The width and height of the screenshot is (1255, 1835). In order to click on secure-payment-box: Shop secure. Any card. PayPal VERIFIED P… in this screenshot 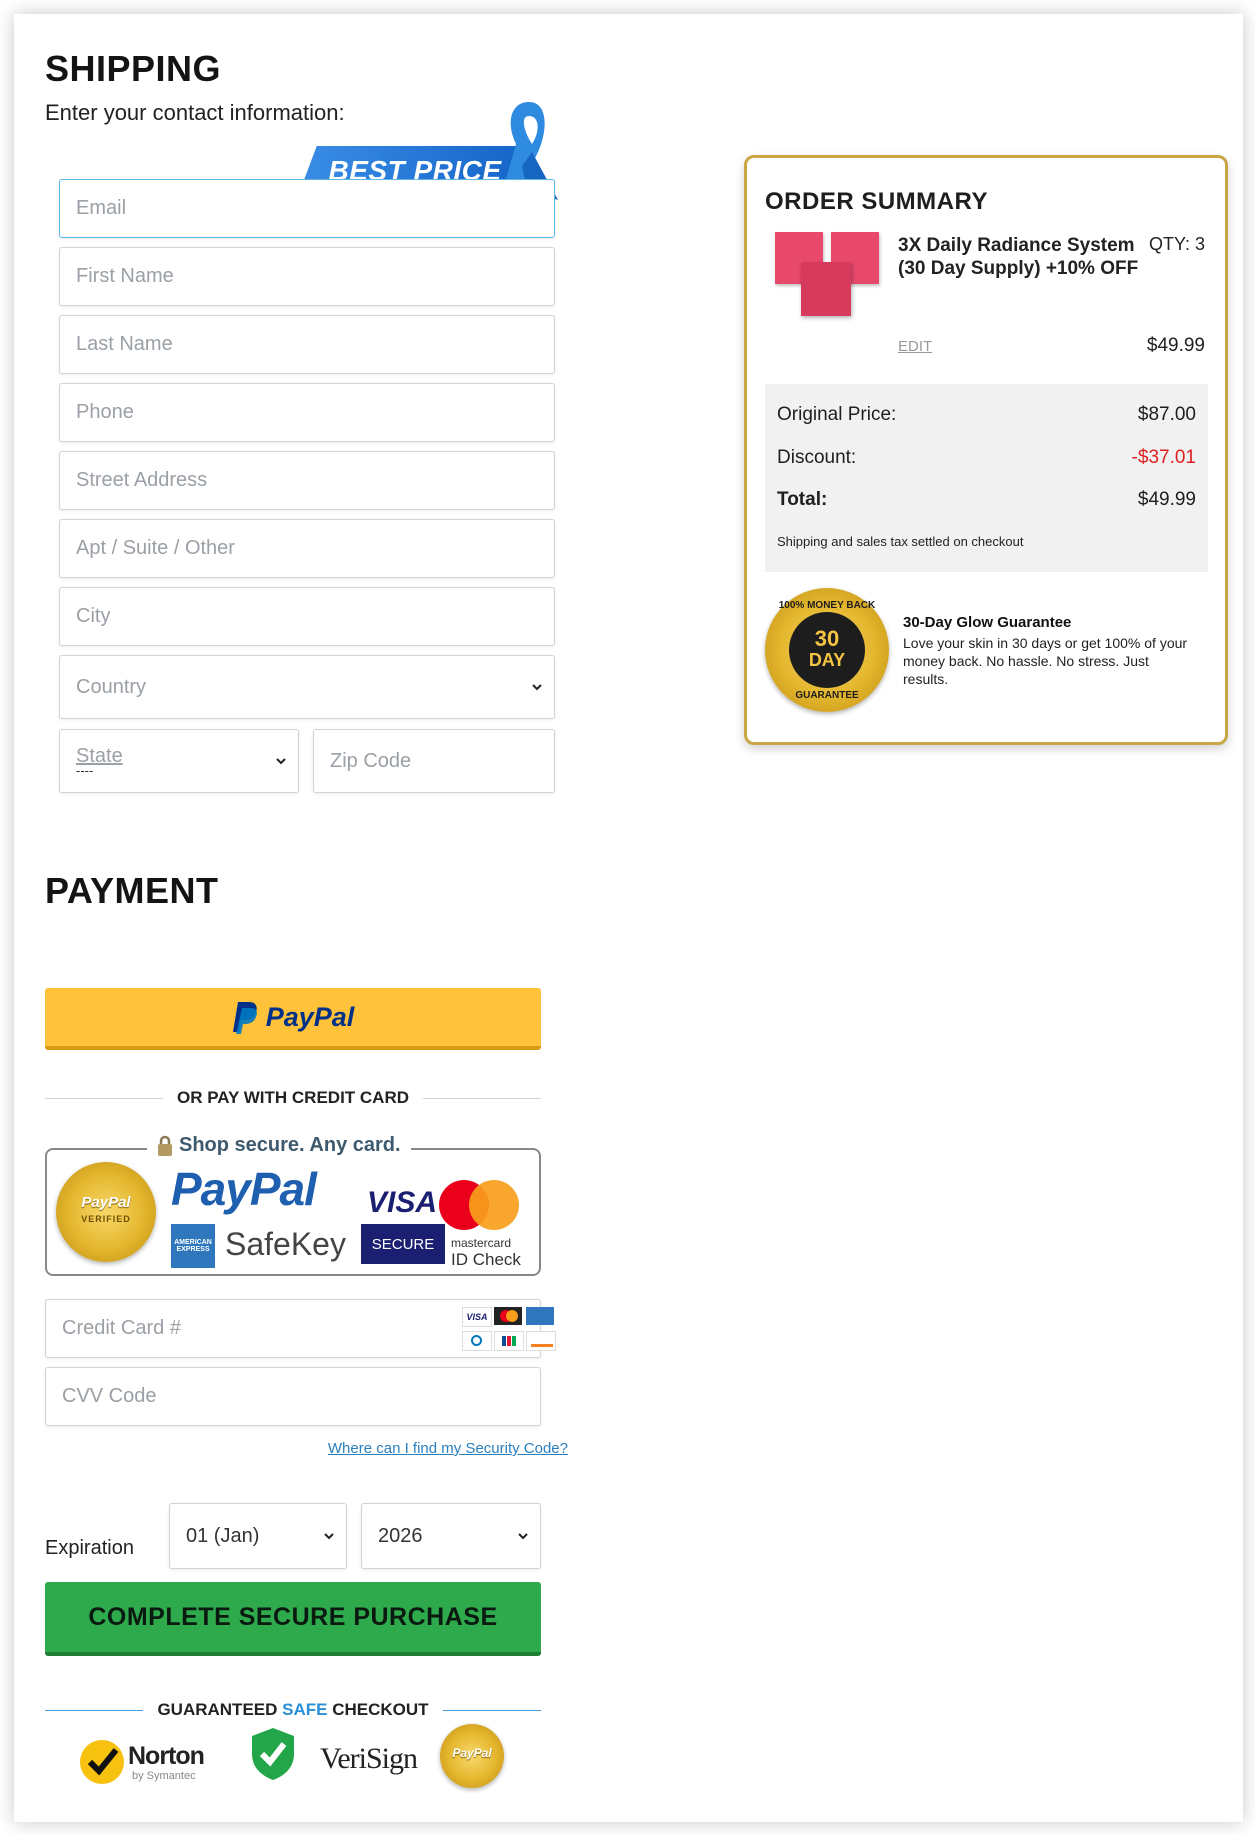, I will do `click(293, 1205)`.